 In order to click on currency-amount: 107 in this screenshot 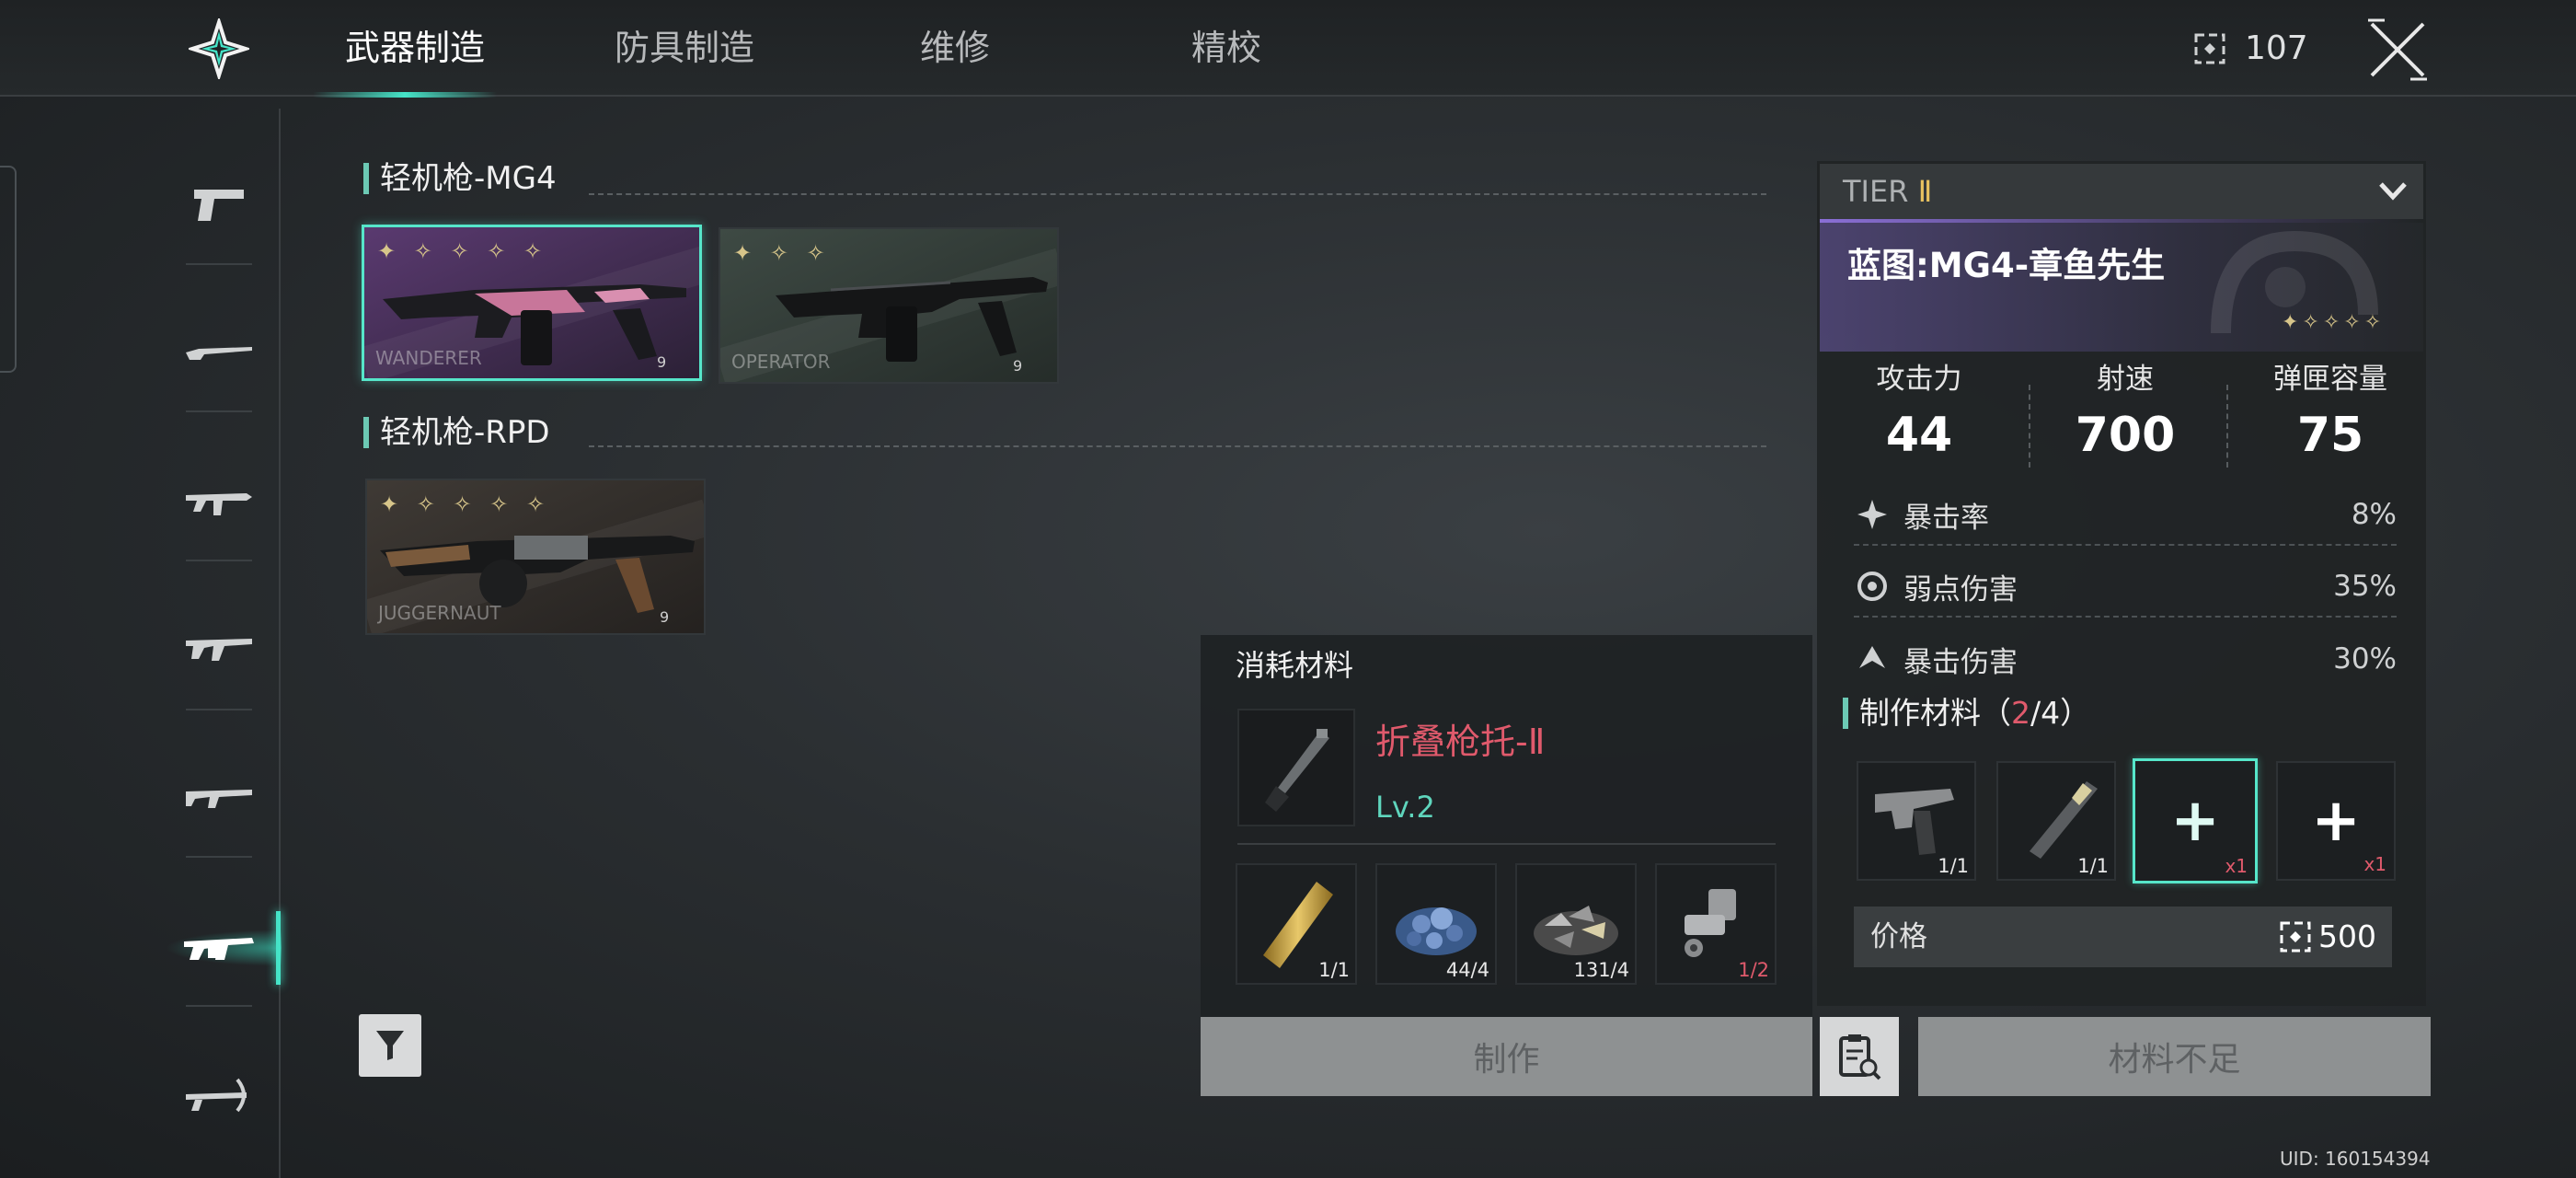, I will do `click(2276, 48)`.